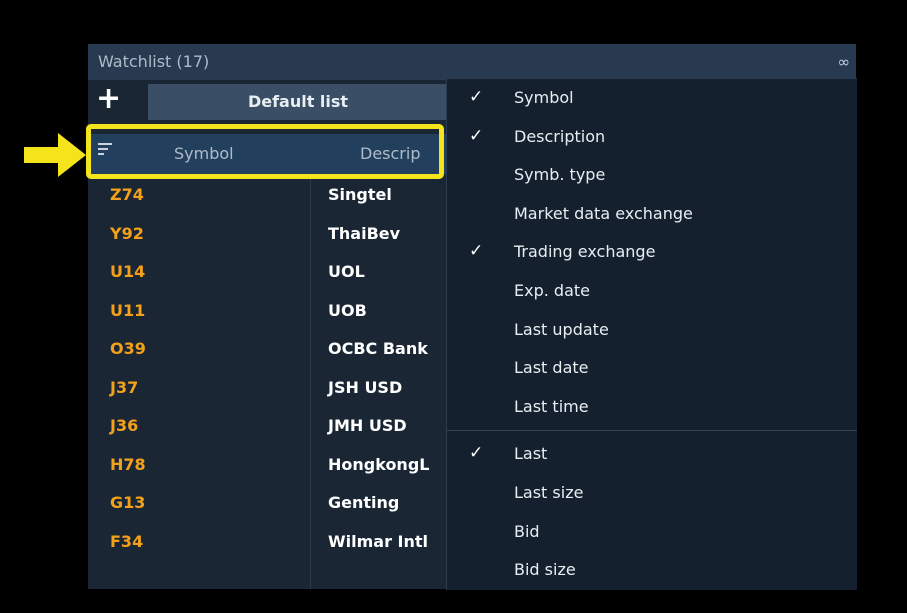 The image size is (907, 613). I want to click on row-symbol: U14, so click(128, 271).